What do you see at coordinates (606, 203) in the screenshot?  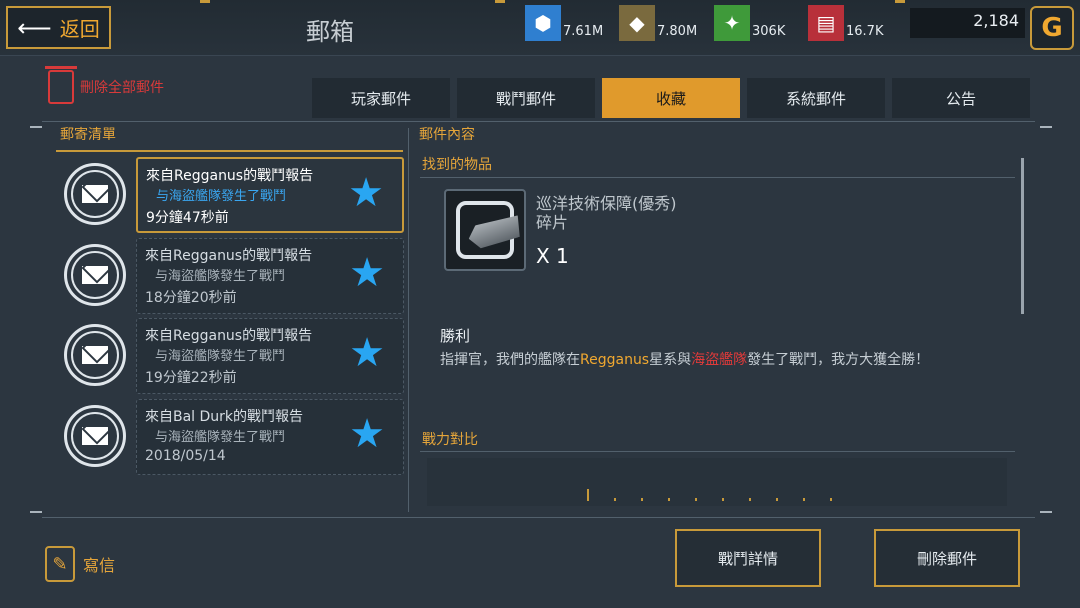 I see `item-name-line1: 巡洋技術保障(優秀)` at bounding box center [606, 203].